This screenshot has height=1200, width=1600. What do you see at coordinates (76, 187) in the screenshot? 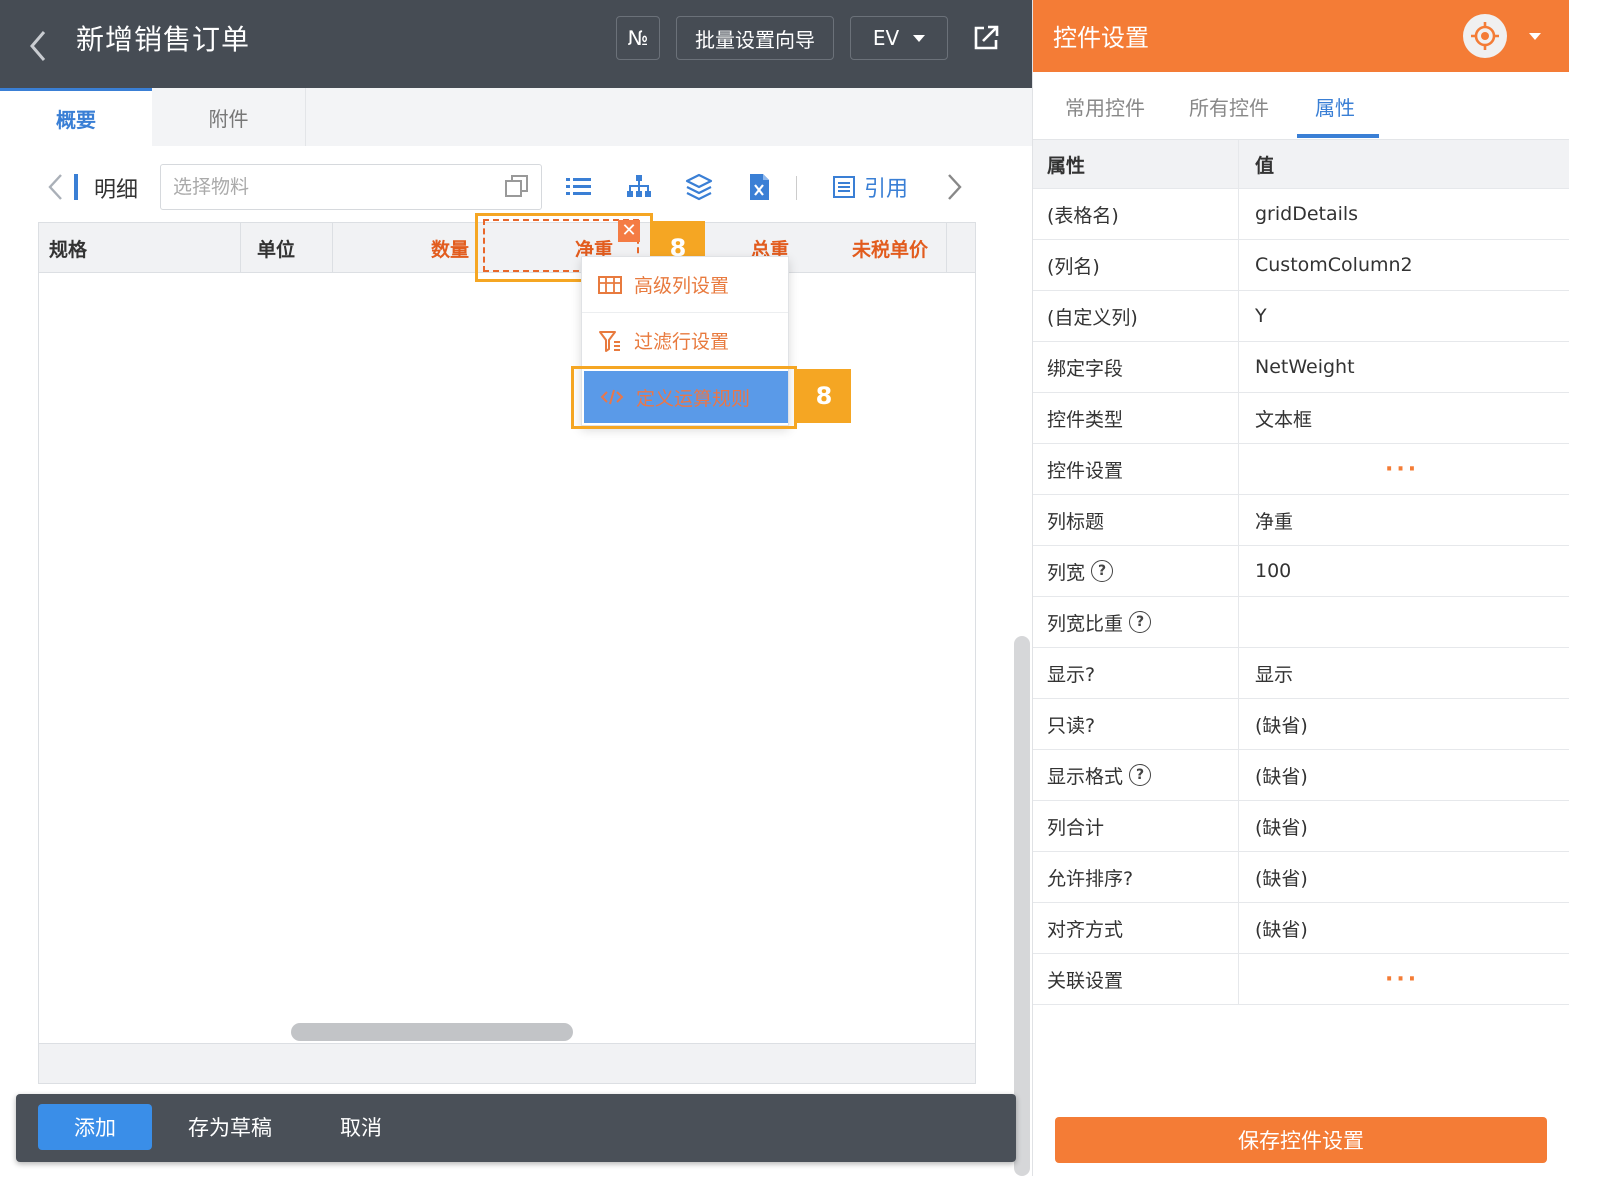
I see `section-marker` at bounding box center [76, 187].